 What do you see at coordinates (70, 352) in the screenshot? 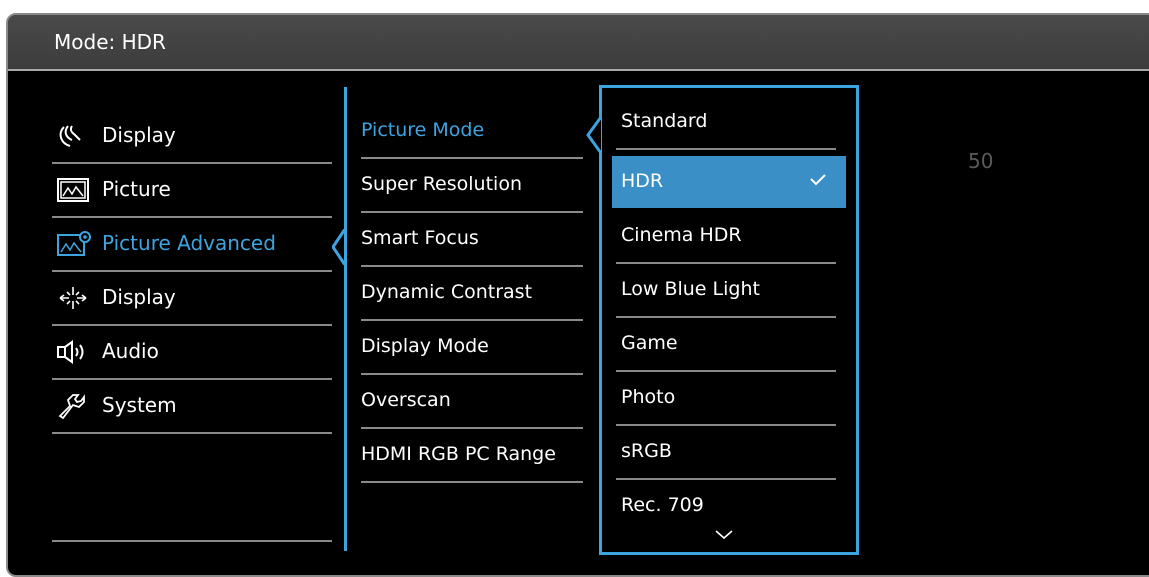
I see `speaker-icon` at bounding box center [70, 352].